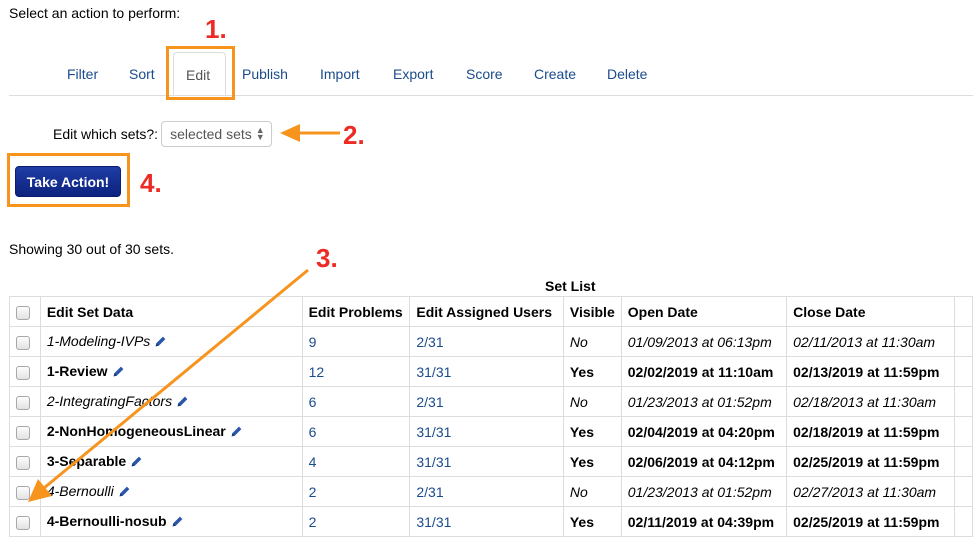  What do you see at coordinates (82, 74) in the screenshot?
I see `tab-filter: Filter` at bounding box center [82, 74].